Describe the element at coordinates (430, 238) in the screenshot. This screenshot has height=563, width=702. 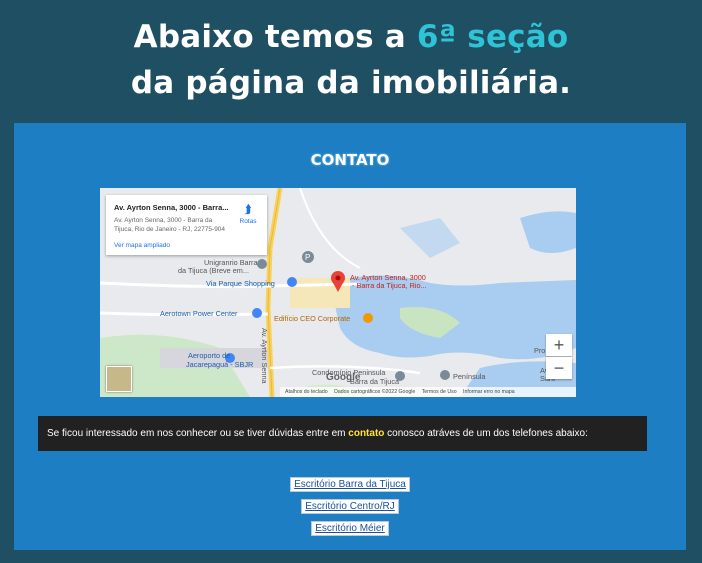
I see `water-area-small` at that location.